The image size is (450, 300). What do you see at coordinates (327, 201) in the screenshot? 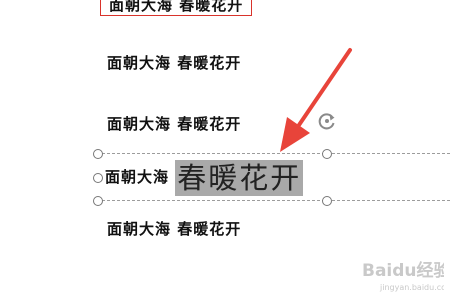
I see `resize-handle-bottom-middle` at bounding box center [327, 201].